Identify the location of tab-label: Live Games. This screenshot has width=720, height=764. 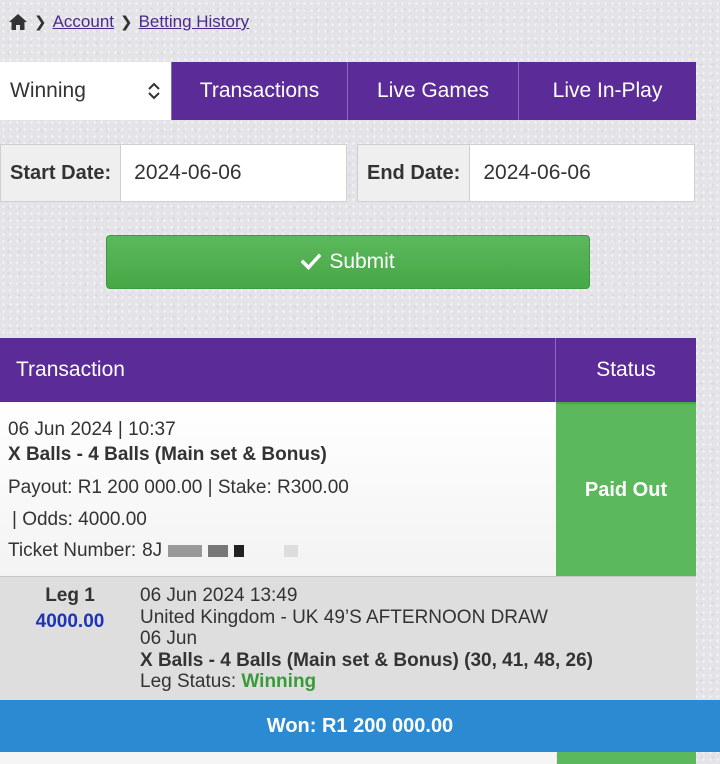
(433, 90).